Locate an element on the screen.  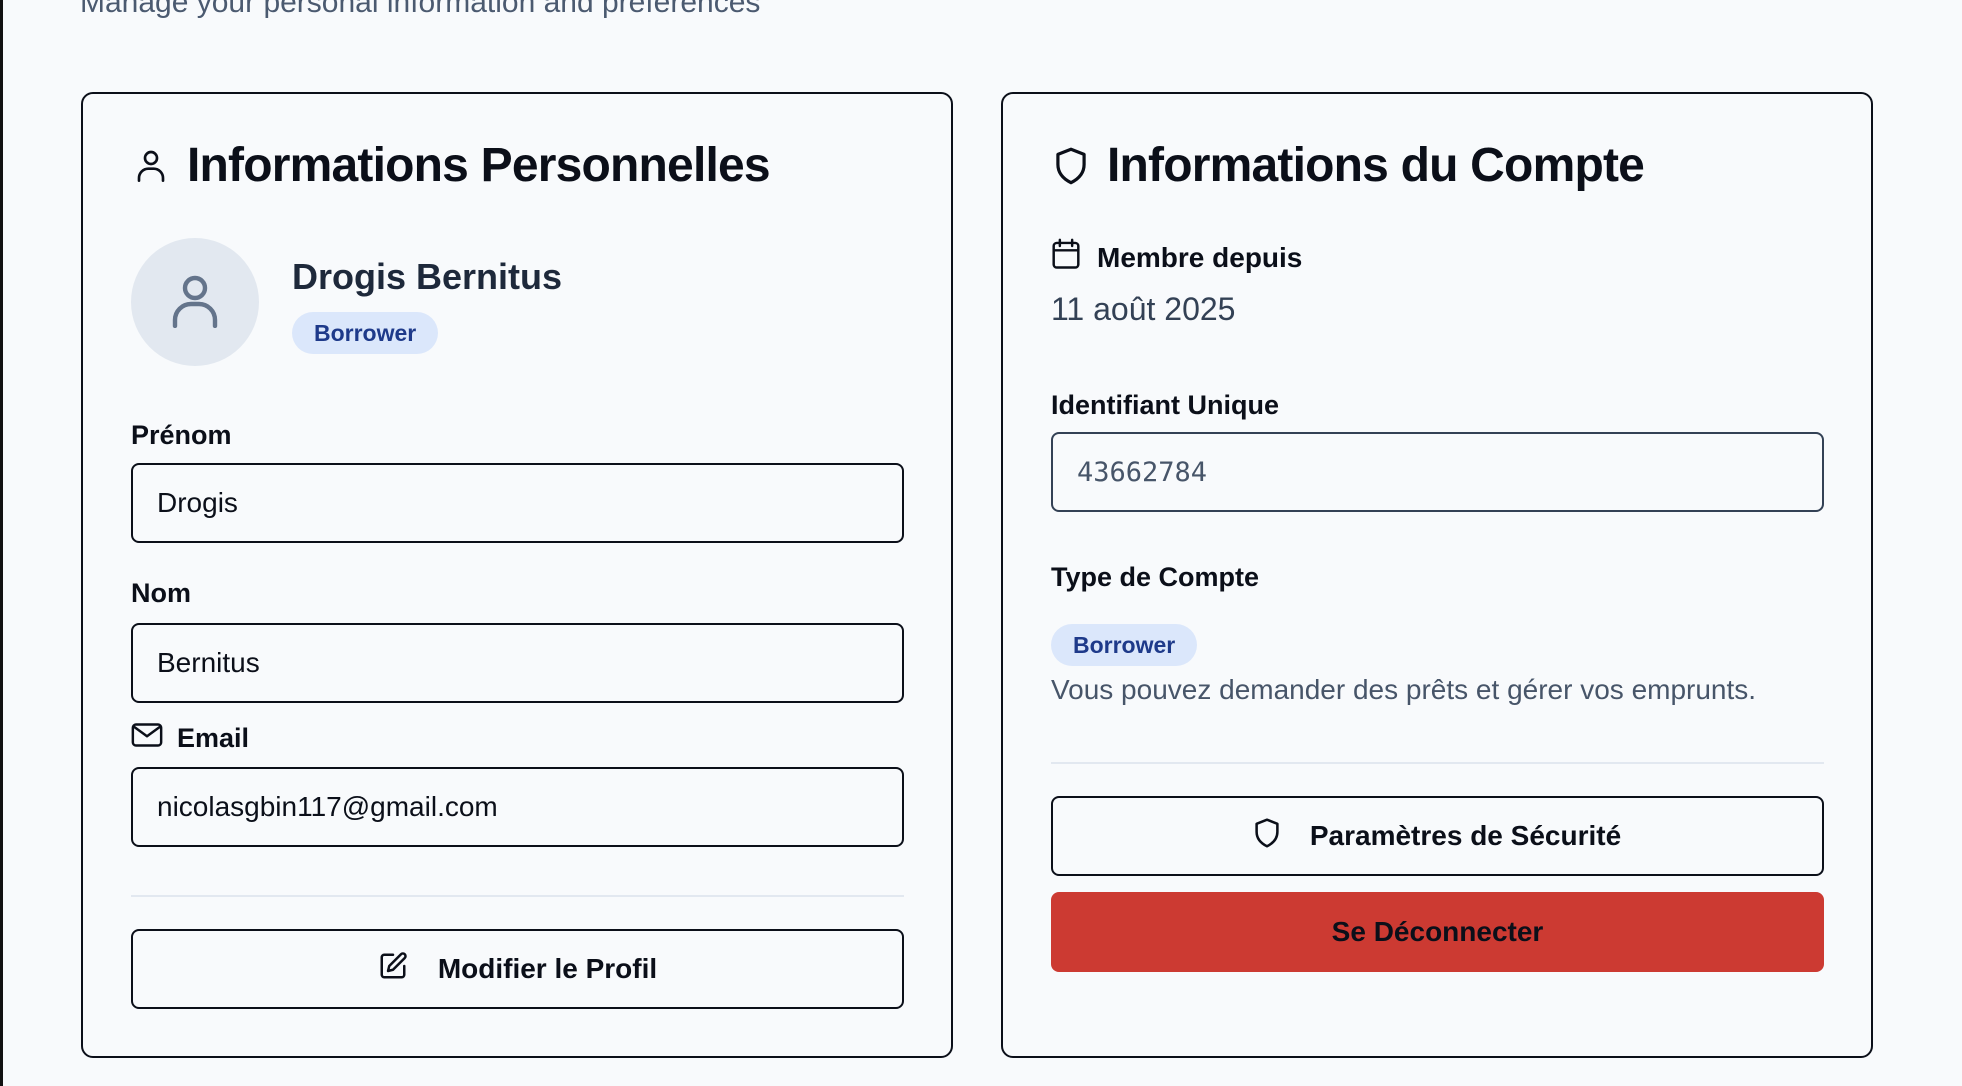
first-name-value: Drogis is located at coordinates (197, 502).